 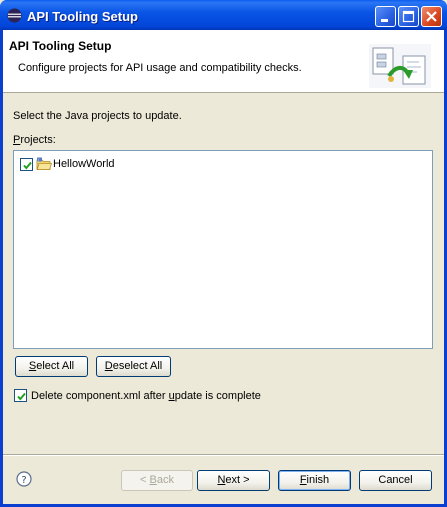 I want to click on minimize-icon, so click(x=384, y=20).